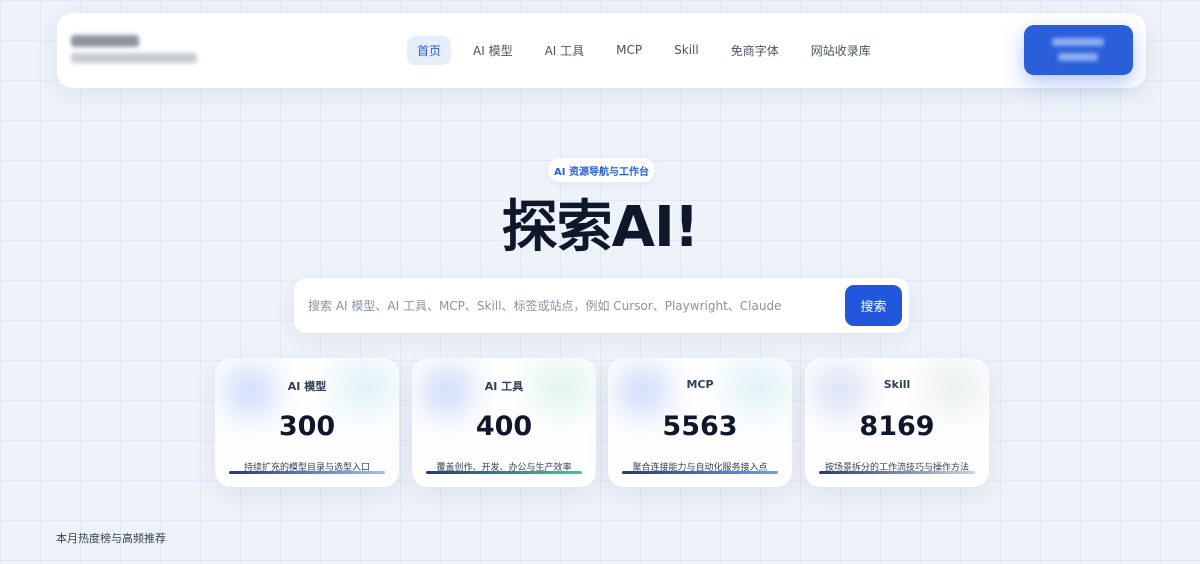 The width and height of the screenshot is (1200, 564). What do you see at coordinates (700, 384) in the screenshot?
I see `stat-card-title: MCP` at bounding box center [700, 384].